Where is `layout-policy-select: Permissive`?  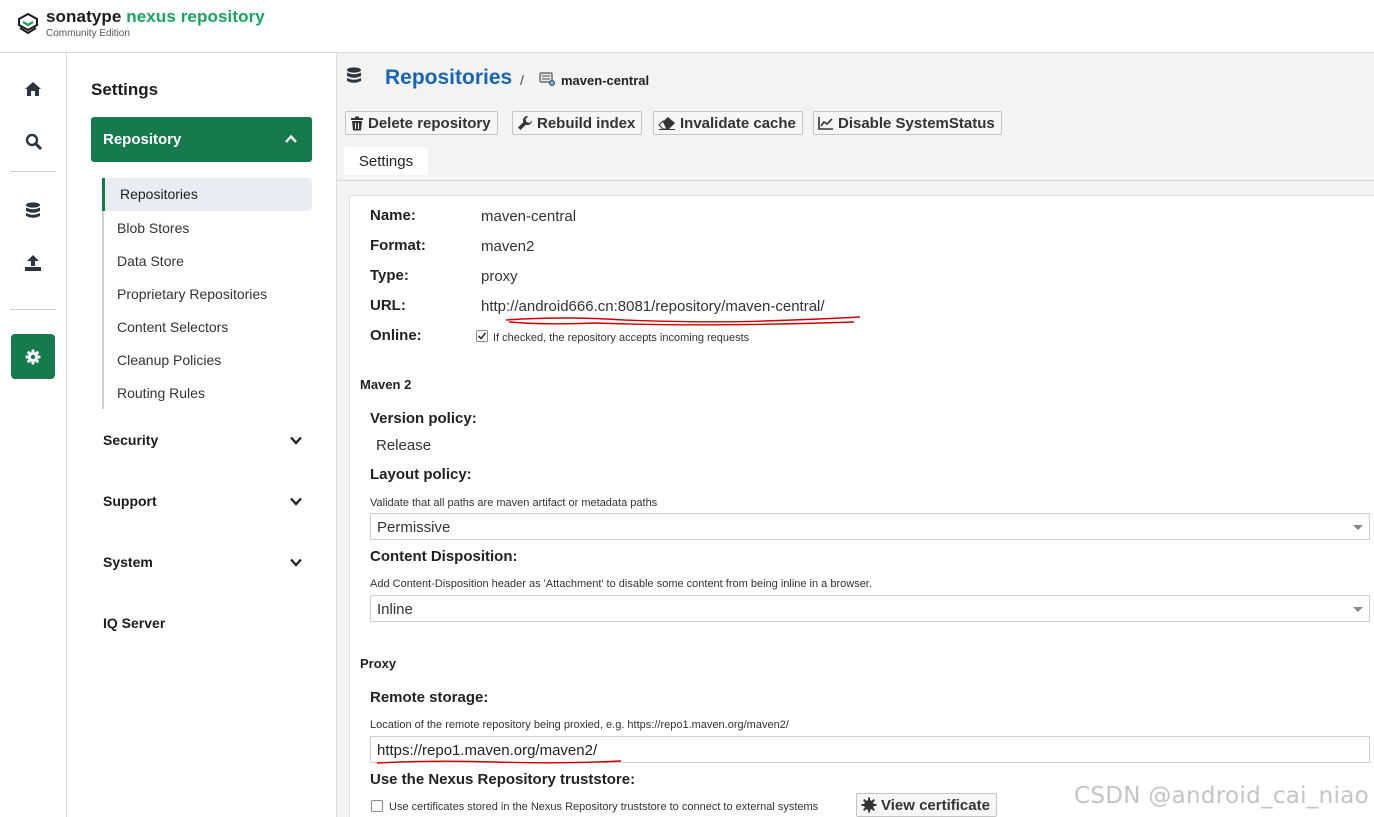
layout-policy-select: Permissive is located at coordinates (870, 526).